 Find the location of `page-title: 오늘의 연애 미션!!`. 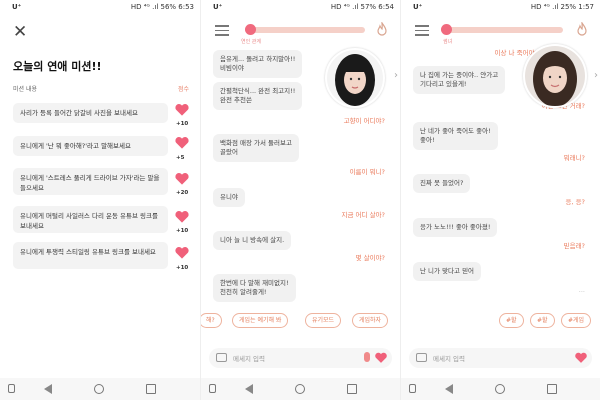

page-title: 오늘의 연애 미션!! is located at coordinates (57, 66).